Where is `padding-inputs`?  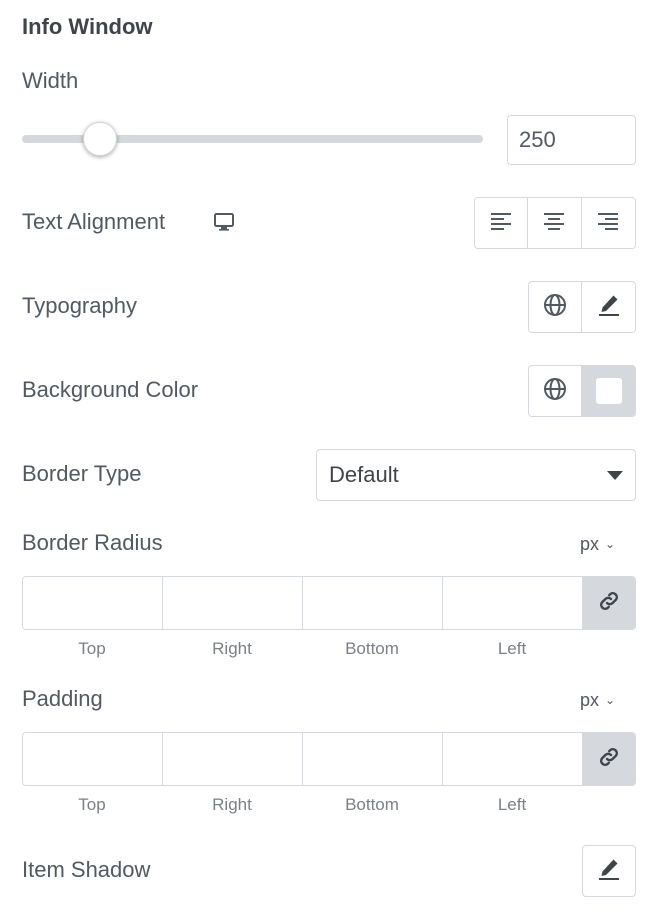
padding-inputs is located at coordinates (329, 759).